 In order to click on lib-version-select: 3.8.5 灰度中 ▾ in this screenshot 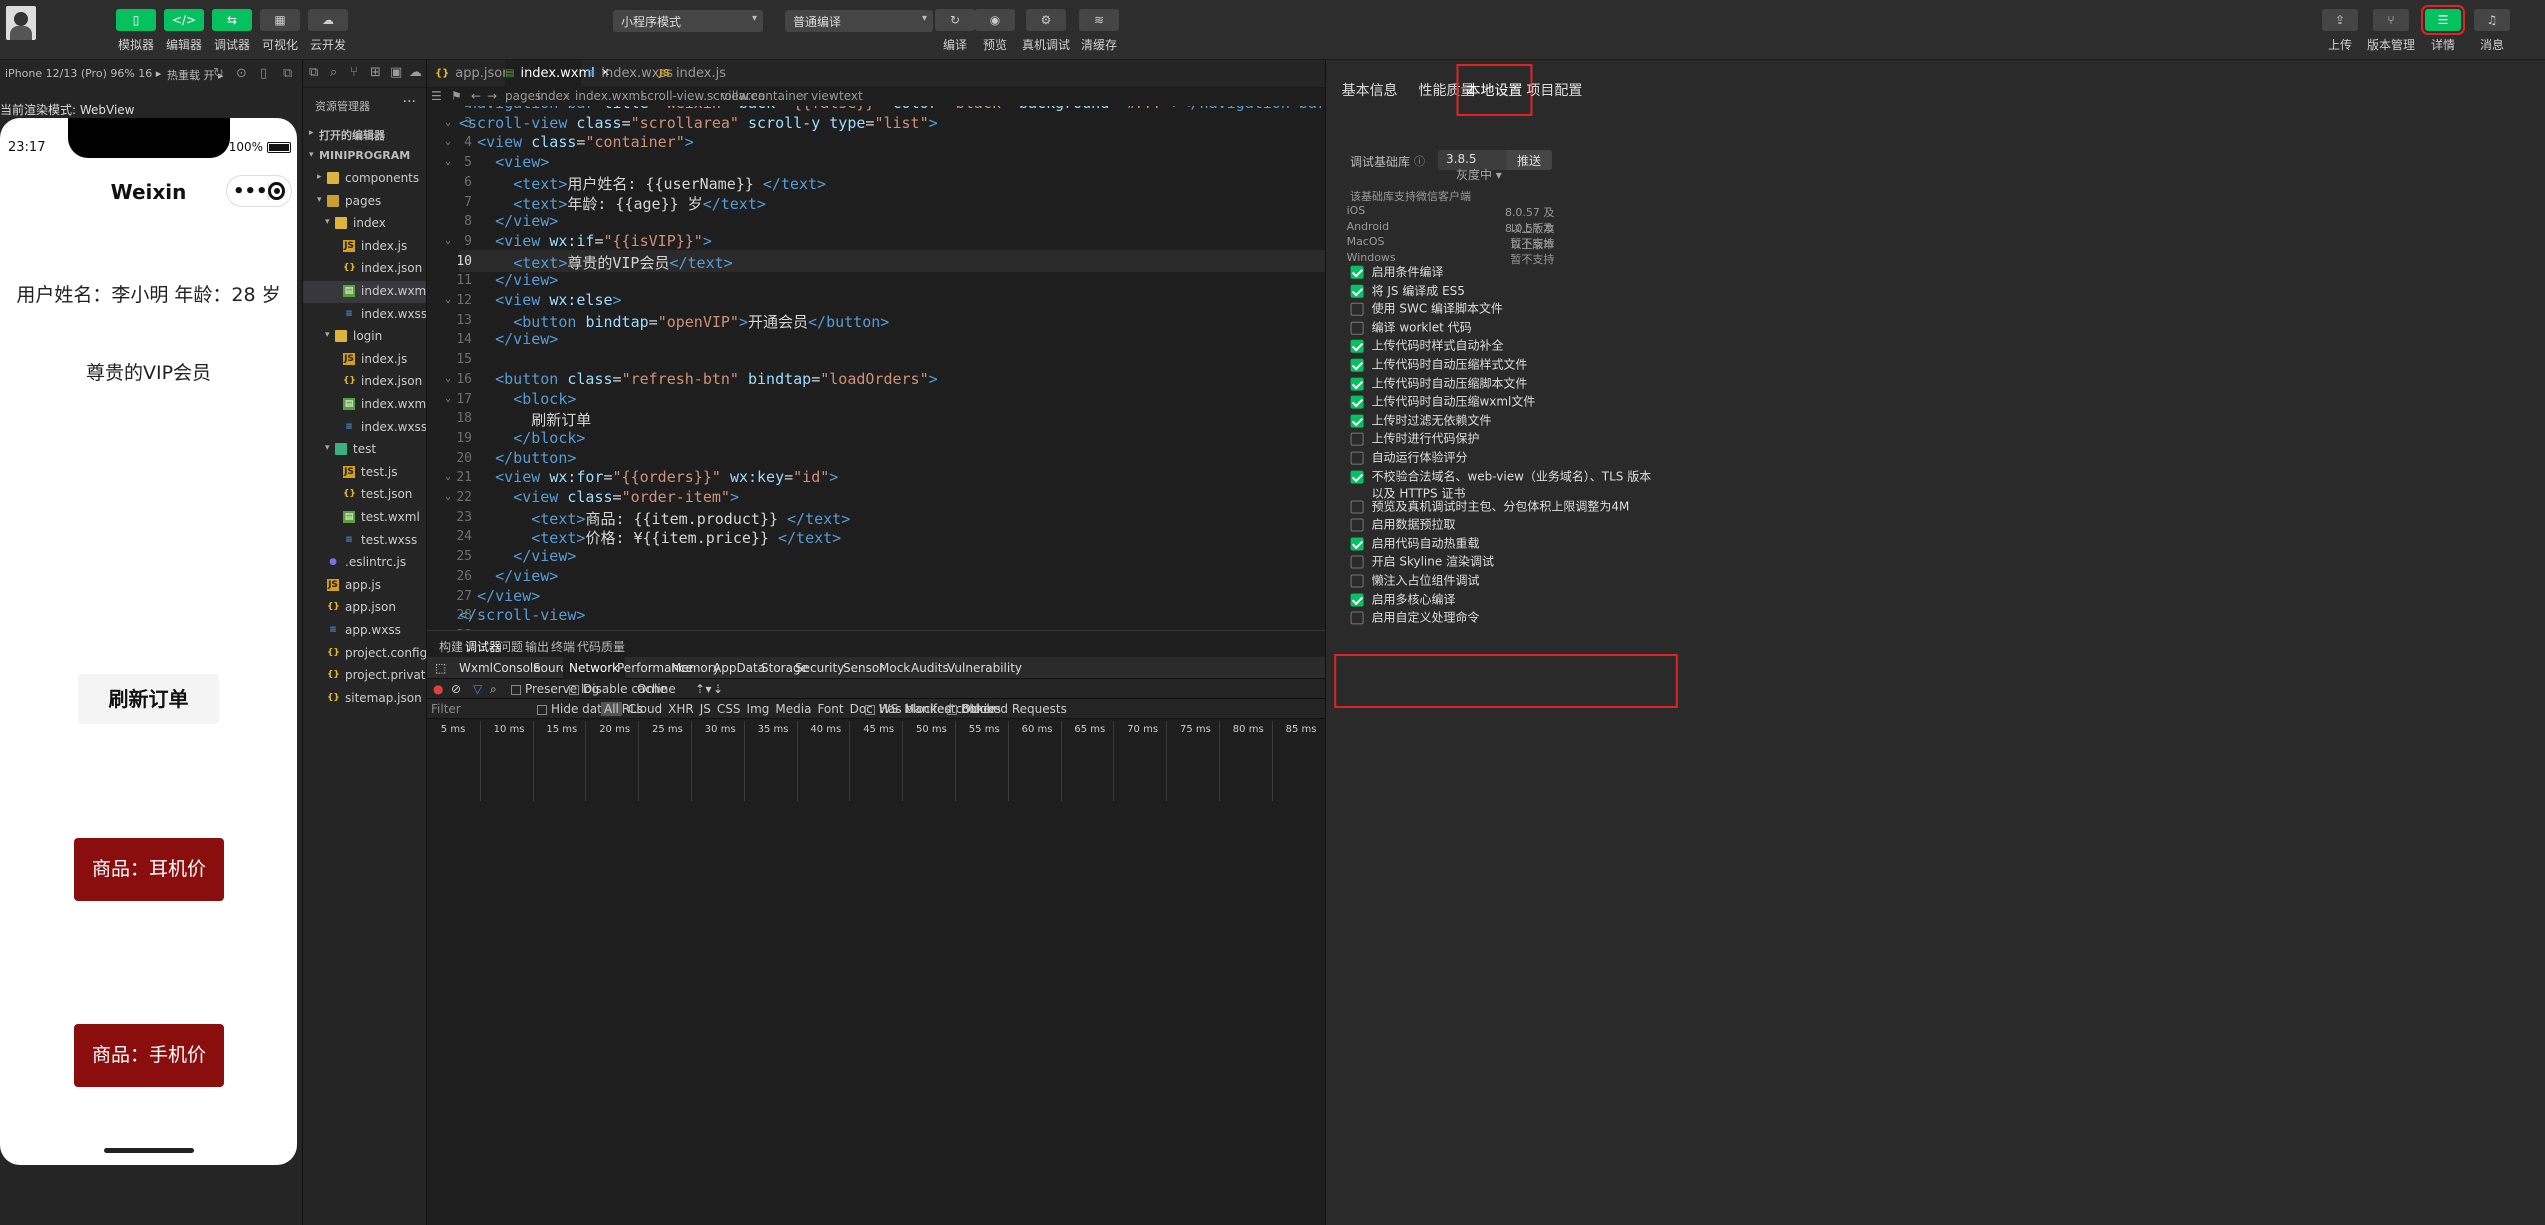, I will do `click(1474, 166)`.